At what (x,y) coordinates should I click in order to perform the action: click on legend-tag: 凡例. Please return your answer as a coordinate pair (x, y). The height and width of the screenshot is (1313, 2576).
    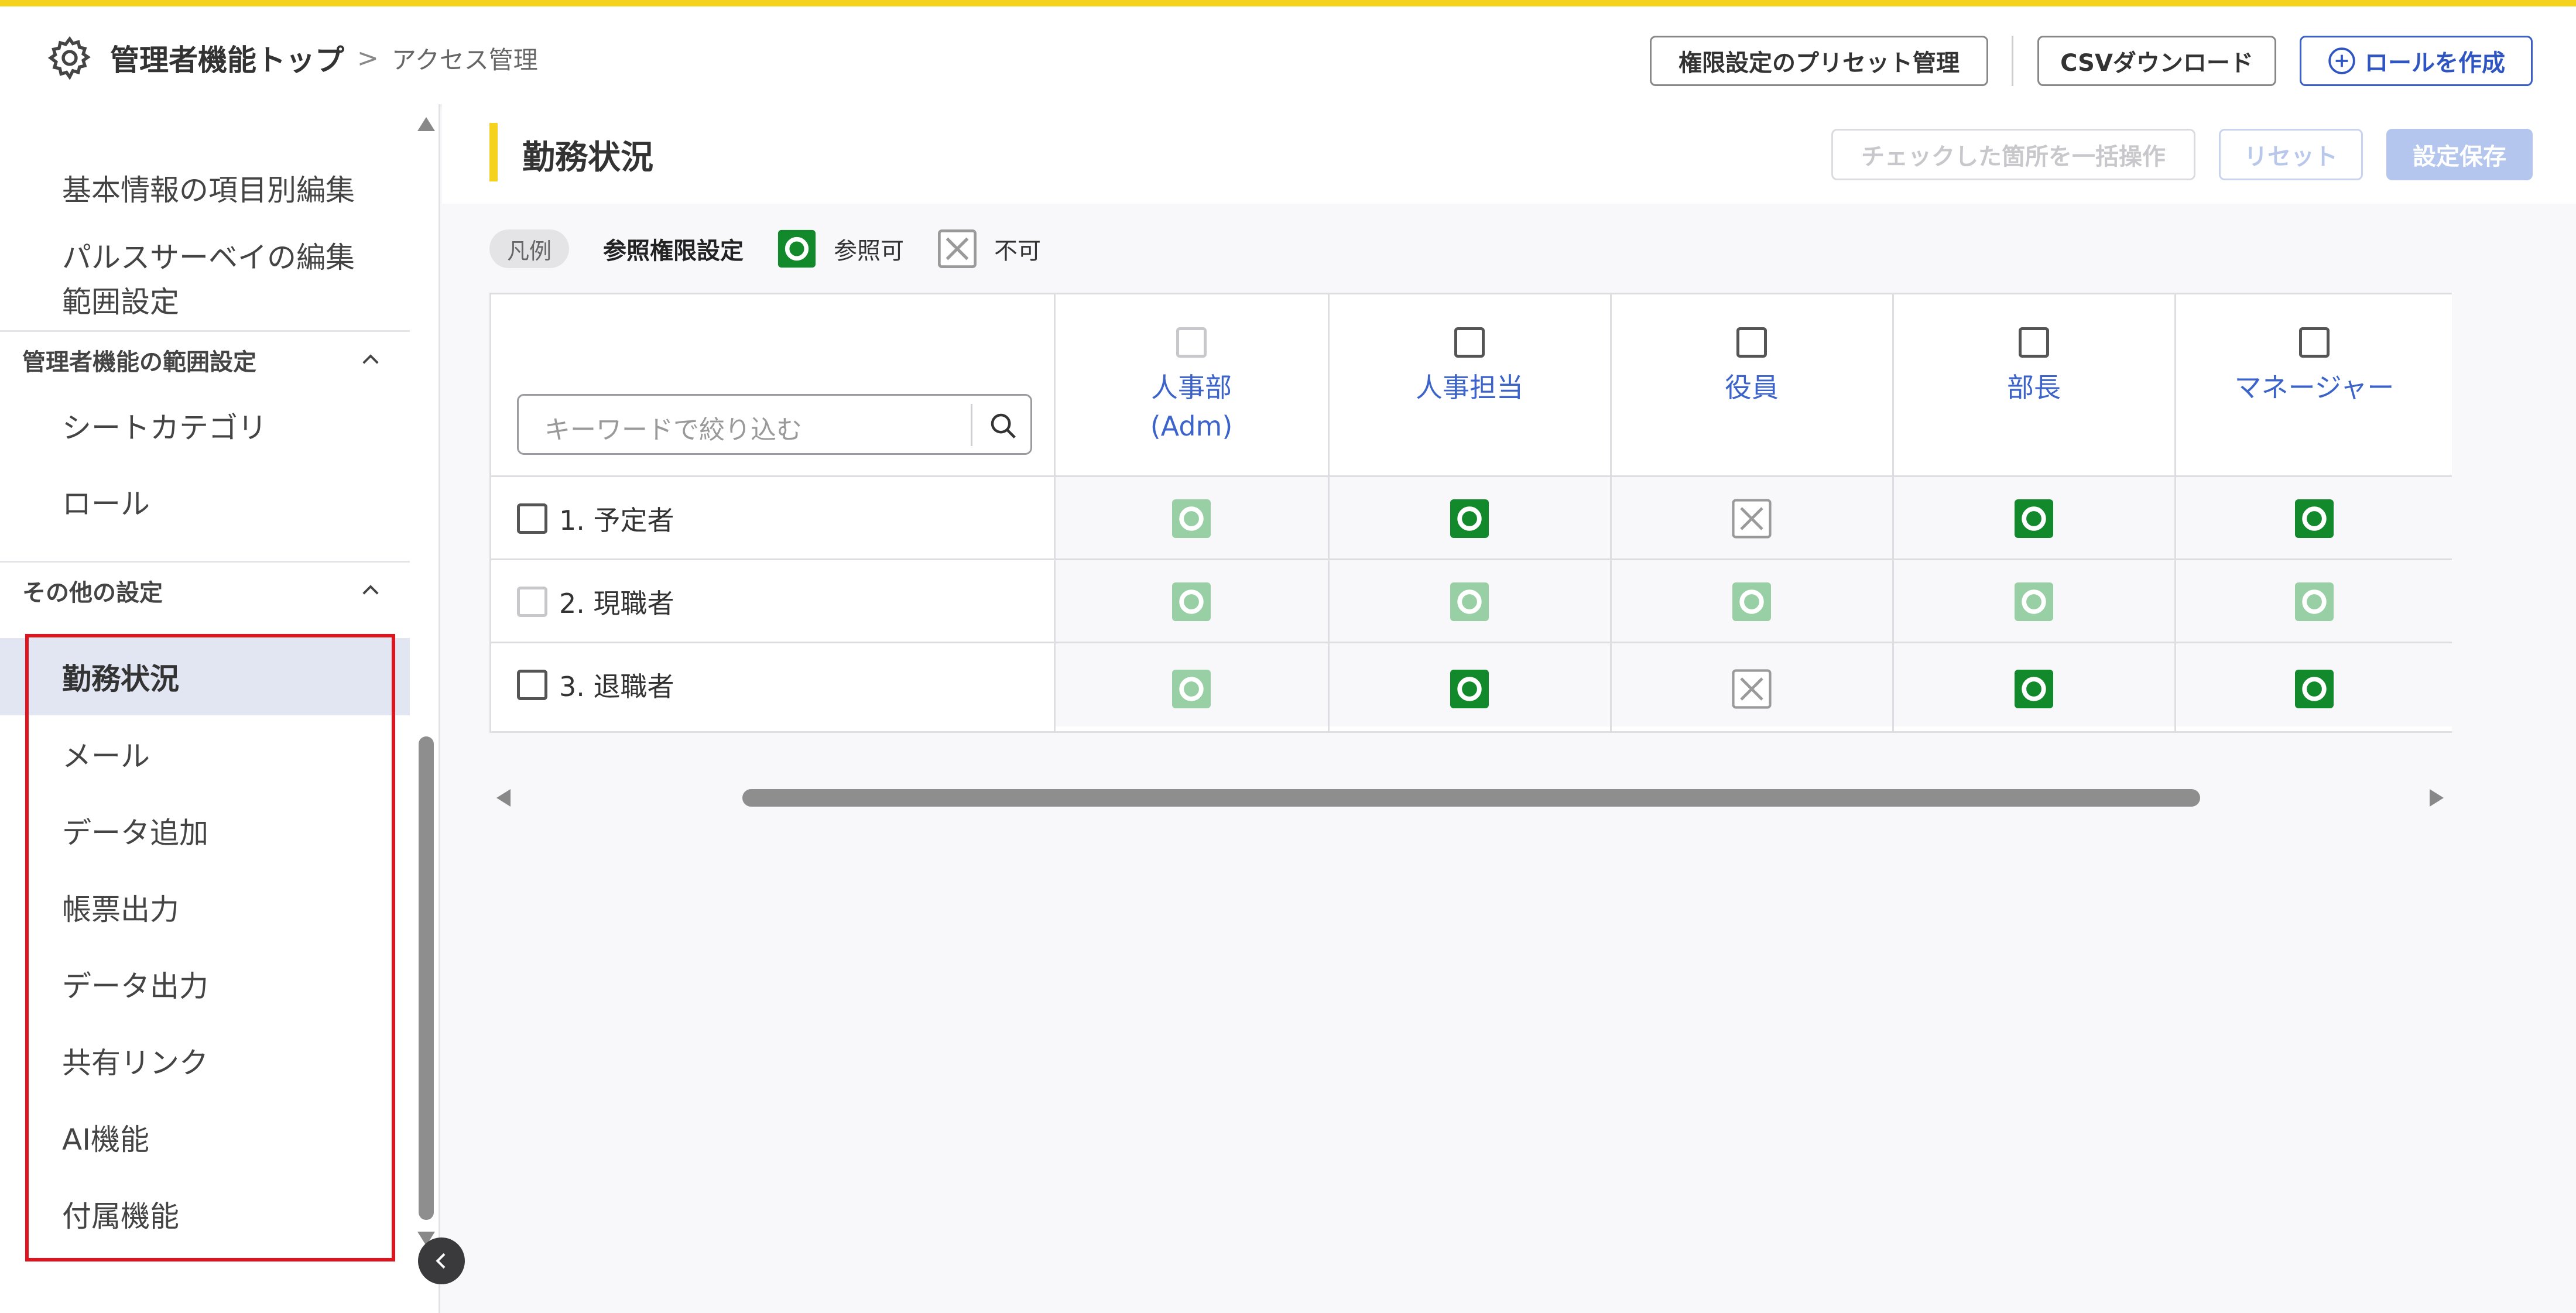
    Looking at the image, I should click on (529, 248).